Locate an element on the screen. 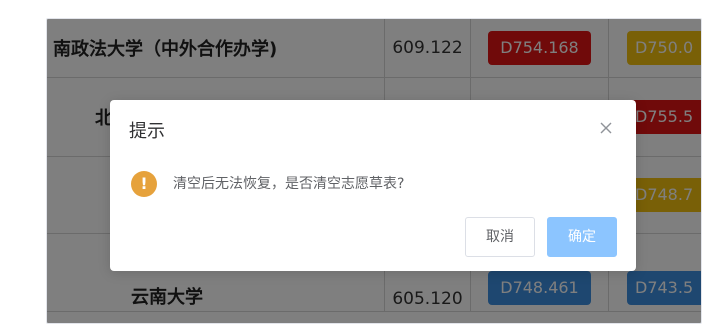 Image resolution: width=713 pixels, height=334 pixels. dialog-title: 提示 is located at coordinates (147, 131).